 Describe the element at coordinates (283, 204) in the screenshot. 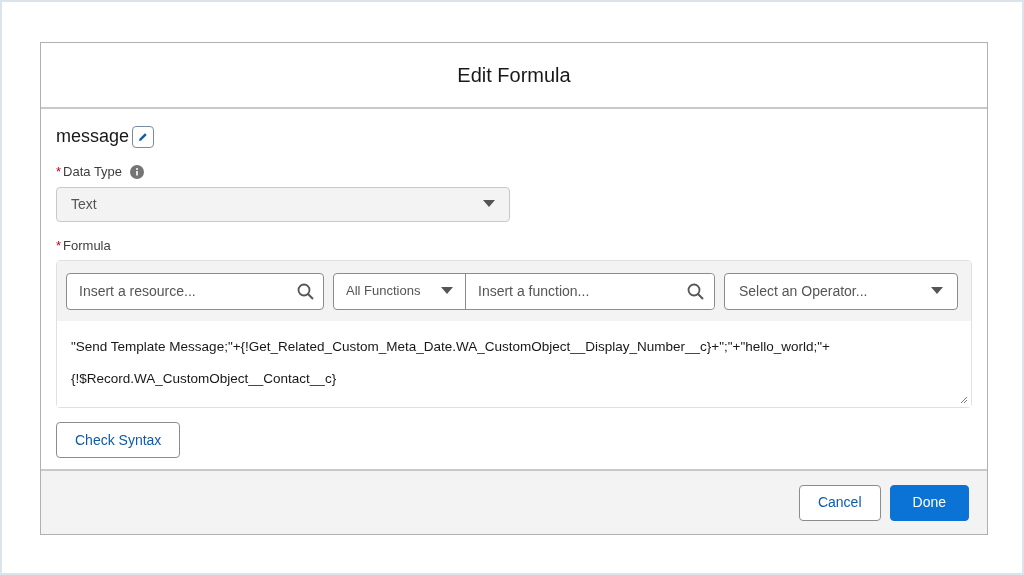

I see `data-type-select: Text` at that location.